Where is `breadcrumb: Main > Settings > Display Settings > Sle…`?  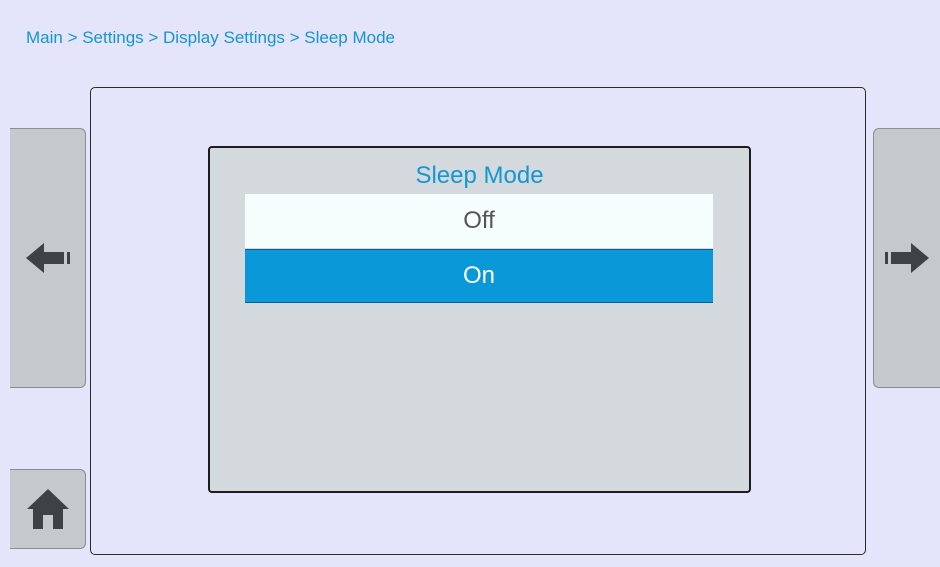 breadcrumb: Main > Settings > Display Settings > Sle… is located at coordinates (211, 37).